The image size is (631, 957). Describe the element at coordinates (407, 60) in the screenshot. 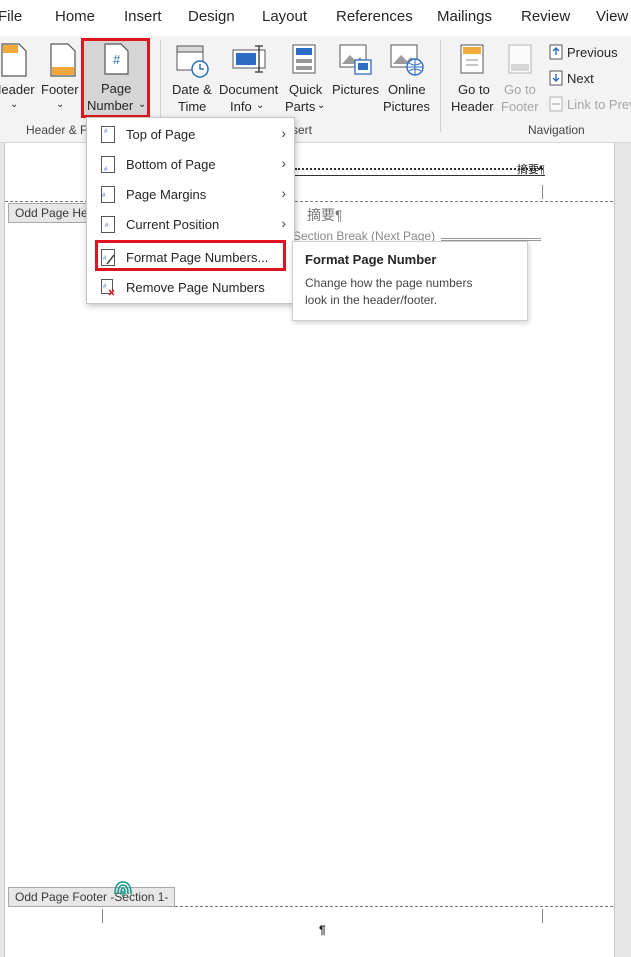

I see `online-pictures-icon` at that location.